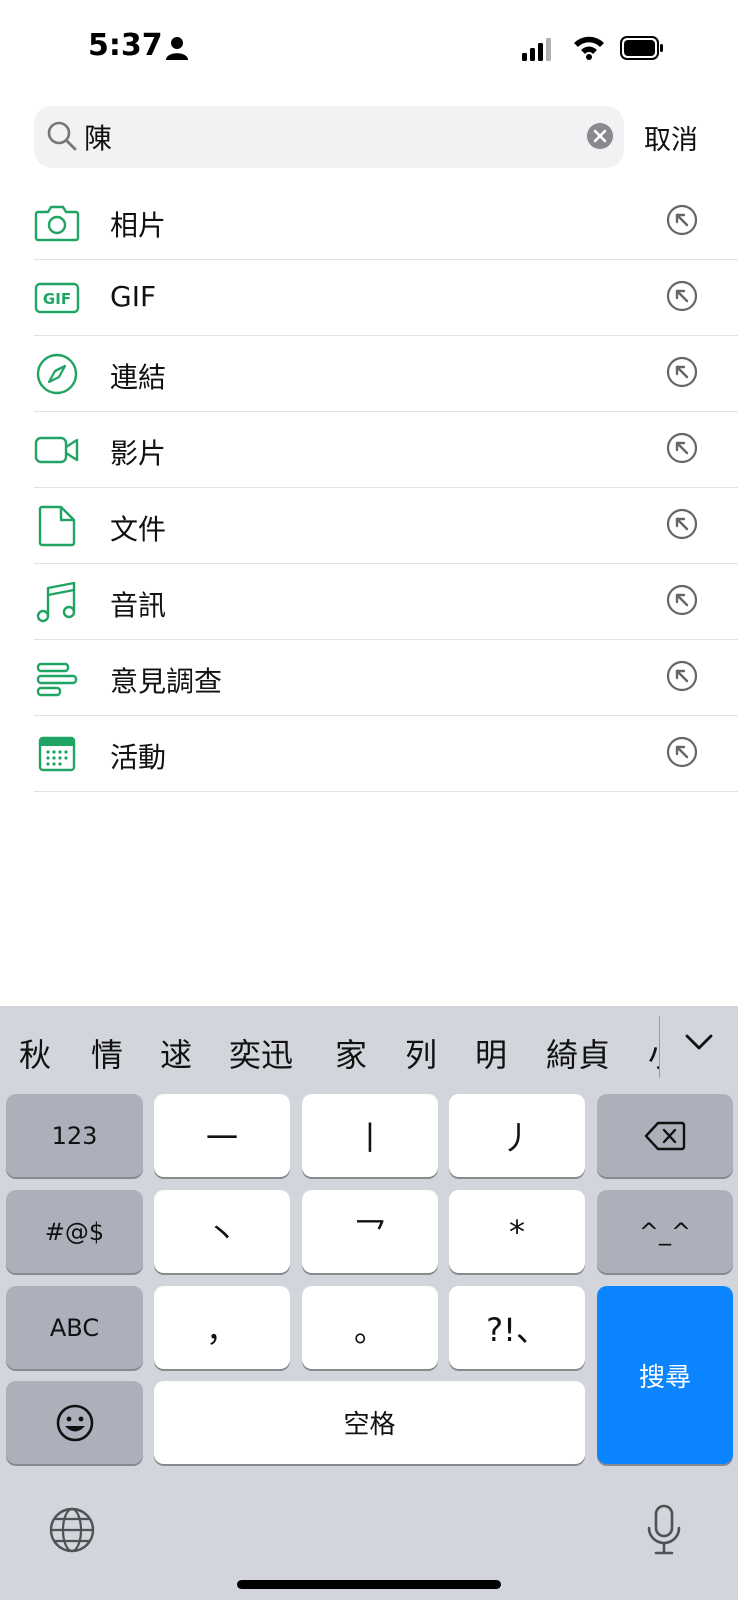 Image resolution: width=738 pixels, height=1600 pixels. I want to click on category-row-photos: 相片, so click(386, 222).